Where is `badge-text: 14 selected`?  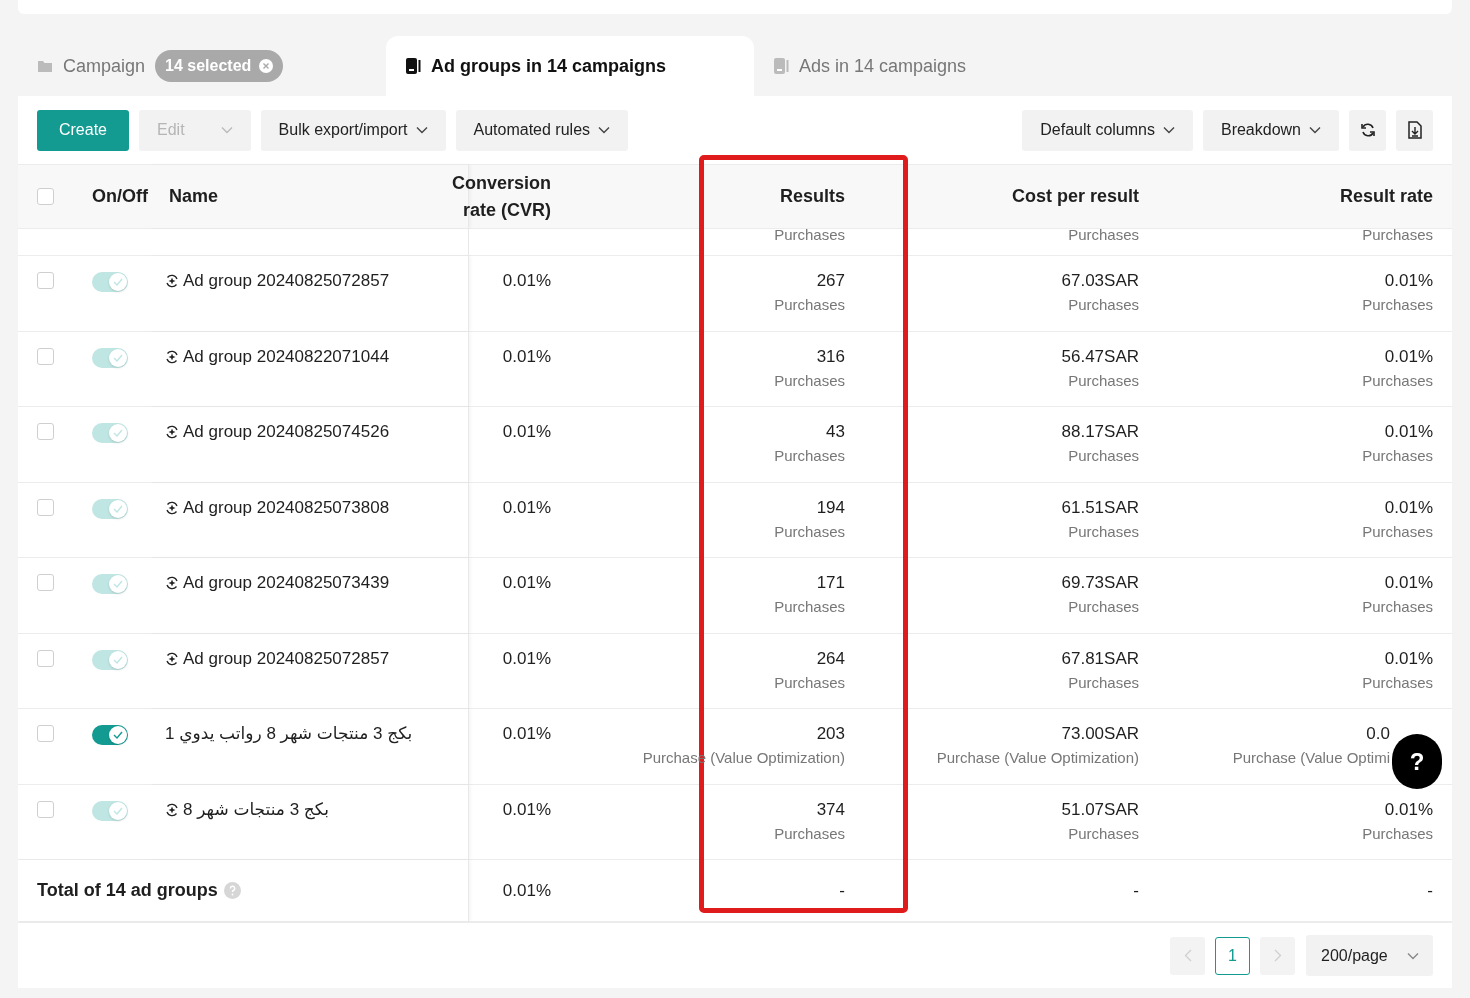
badge-text: 14 selected is located at coordinates (208, 66).